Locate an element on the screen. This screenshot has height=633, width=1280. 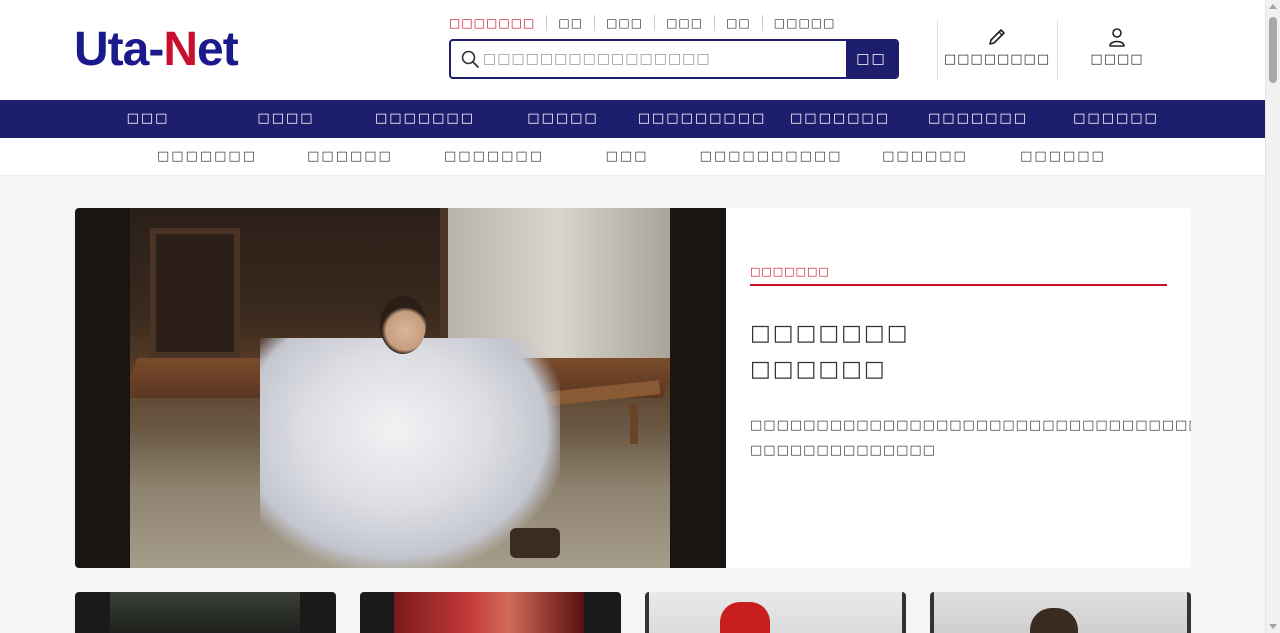
featured-title-line: □□□□□□ is located at coordinates (818, 369).